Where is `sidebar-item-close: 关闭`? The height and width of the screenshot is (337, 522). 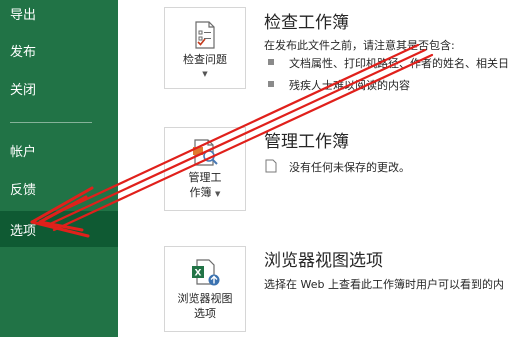 sidebar-item-close: 关闭 is located at coordinates (59, 88).